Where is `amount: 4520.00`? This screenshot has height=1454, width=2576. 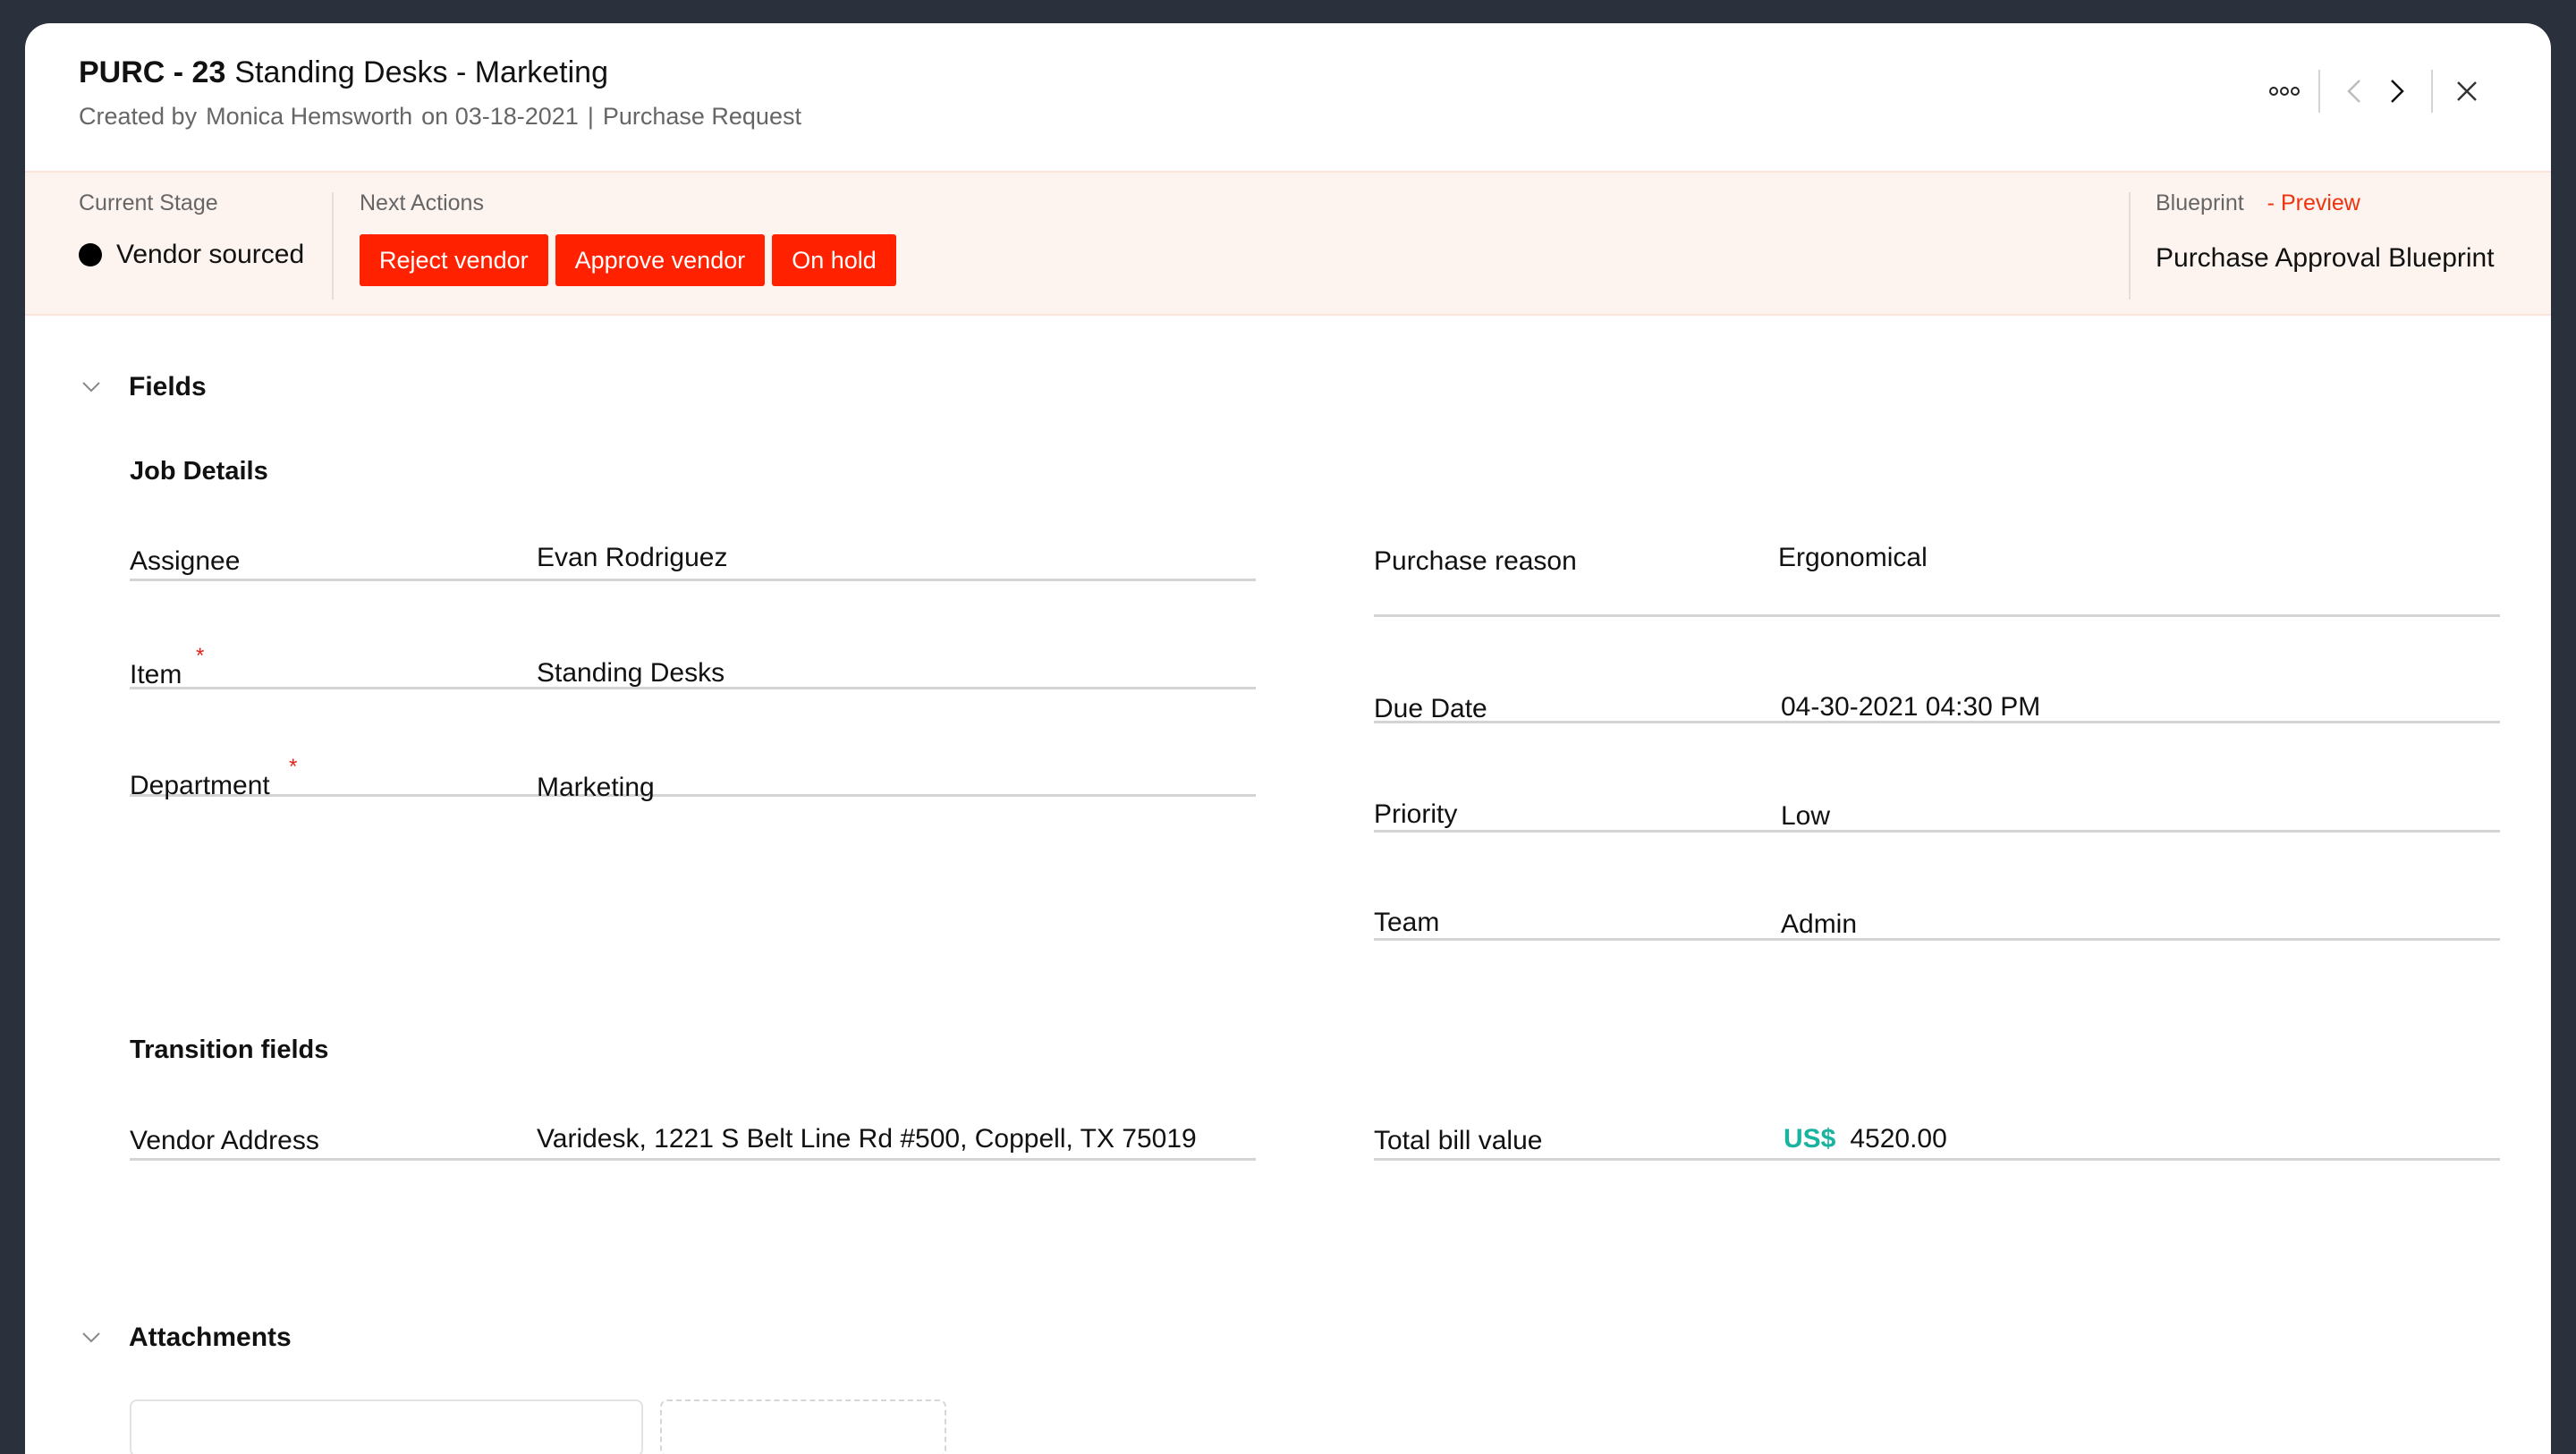 amount: 4520.00 is located at coordinates (1898, 1139).